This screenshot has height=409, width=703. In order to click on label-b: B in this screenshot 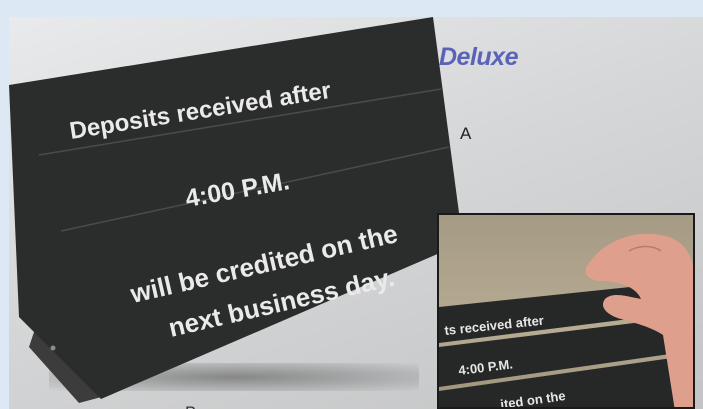, I will do `click(190, 406)`.